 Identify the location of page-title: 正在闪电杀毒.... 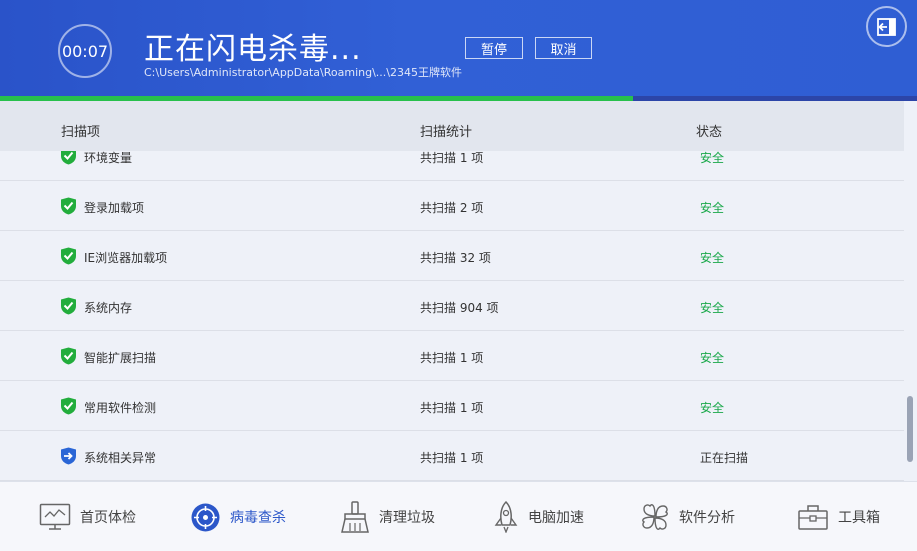
(253, 49).